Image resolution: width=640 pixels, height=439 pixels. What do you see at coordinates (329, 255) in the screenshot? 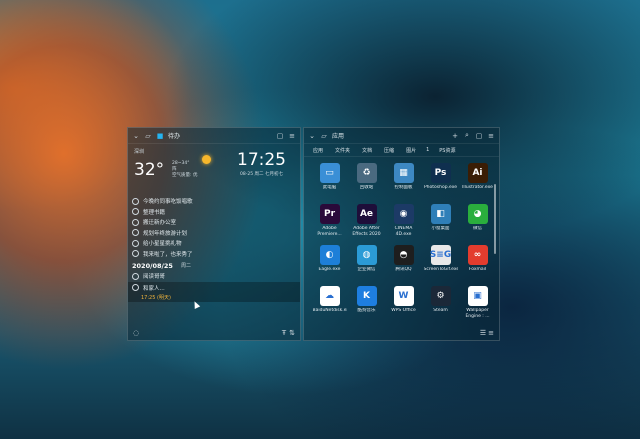
I see `eagle-icon: ◐` at bounding box center [329, 255].